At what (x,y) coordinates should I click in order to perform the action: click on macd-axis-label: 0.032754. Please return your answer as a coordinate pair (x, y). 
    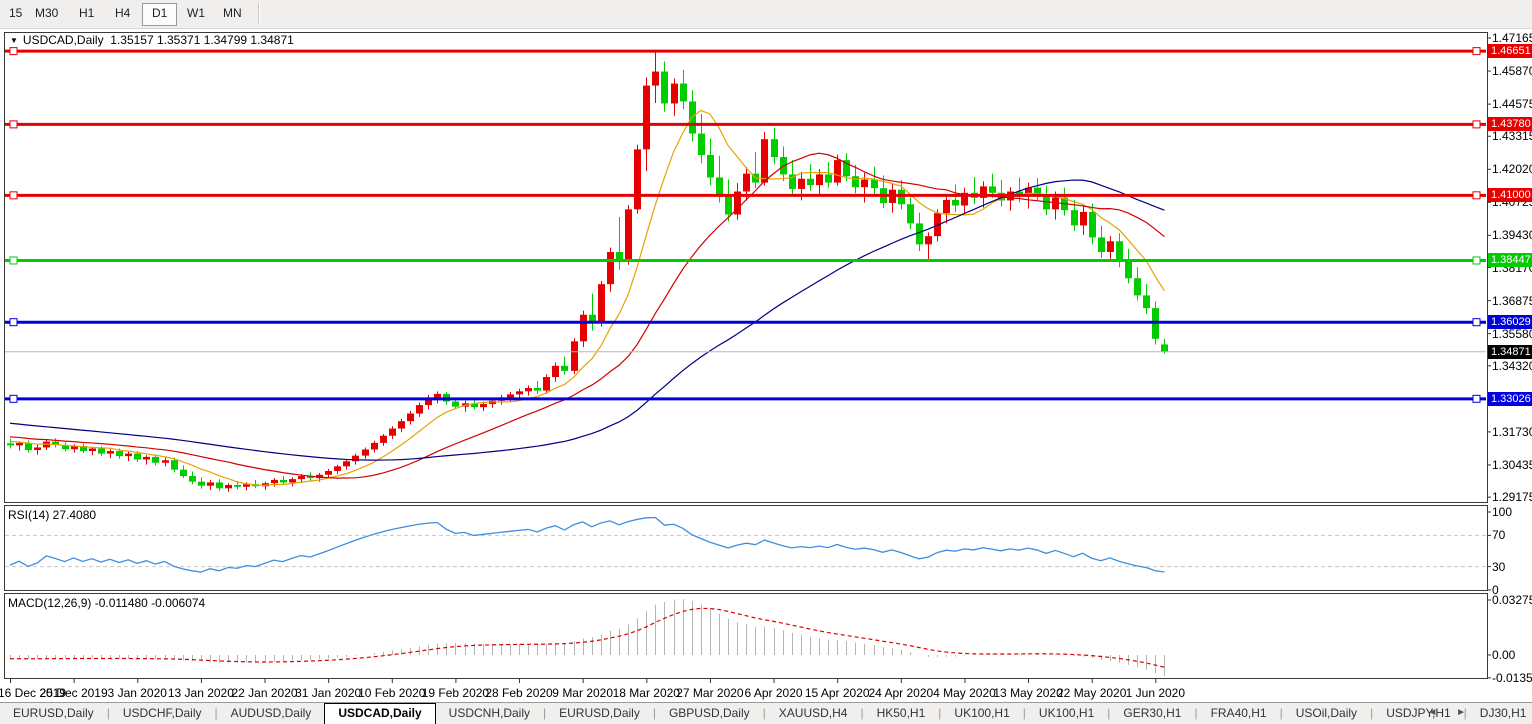
    Looking at the image, I should click on (1512, 600).